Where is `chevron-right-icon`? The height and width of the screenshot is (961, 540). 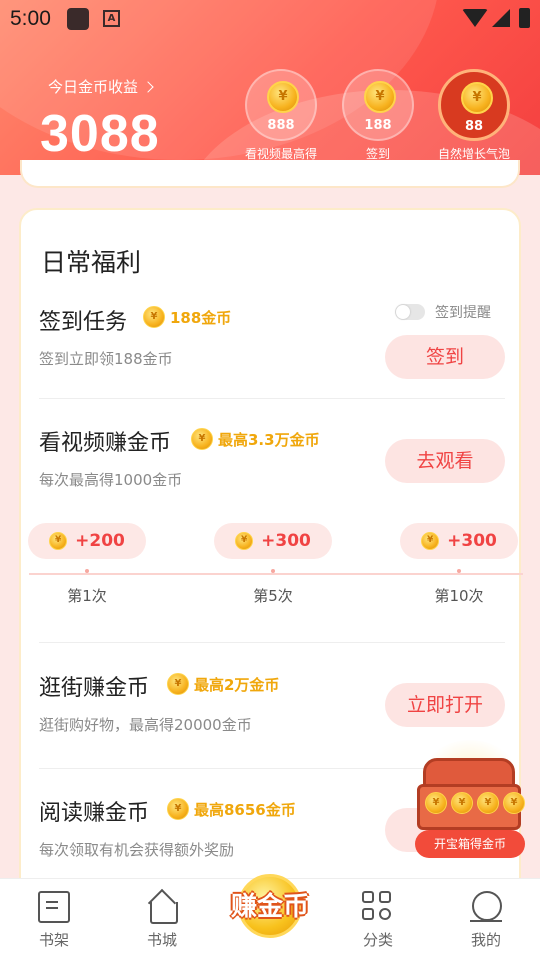
chevron-right-icon is located at coordinates (148, 87).